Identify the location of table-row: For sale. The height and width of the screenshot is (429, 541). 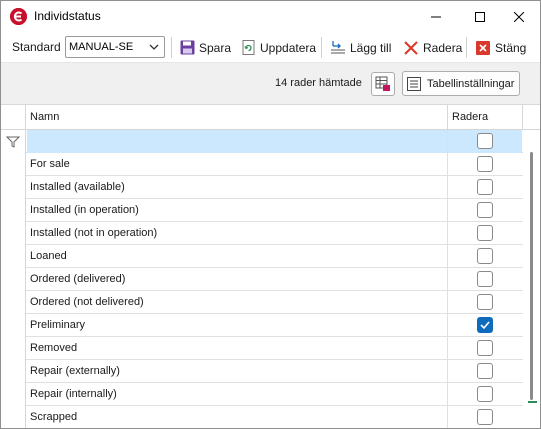
(270, 164).